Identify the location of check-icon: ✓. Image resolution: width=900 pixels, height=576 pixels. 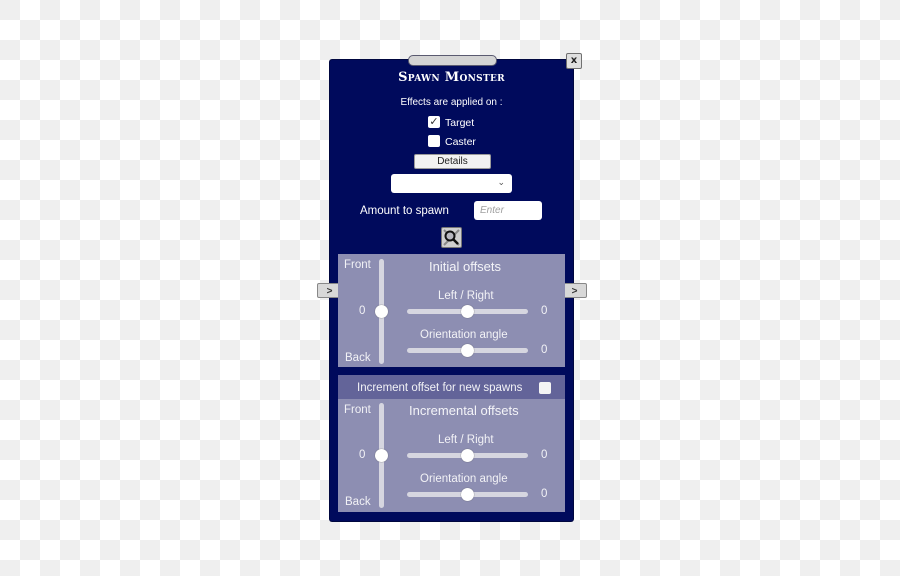
(434, 122).